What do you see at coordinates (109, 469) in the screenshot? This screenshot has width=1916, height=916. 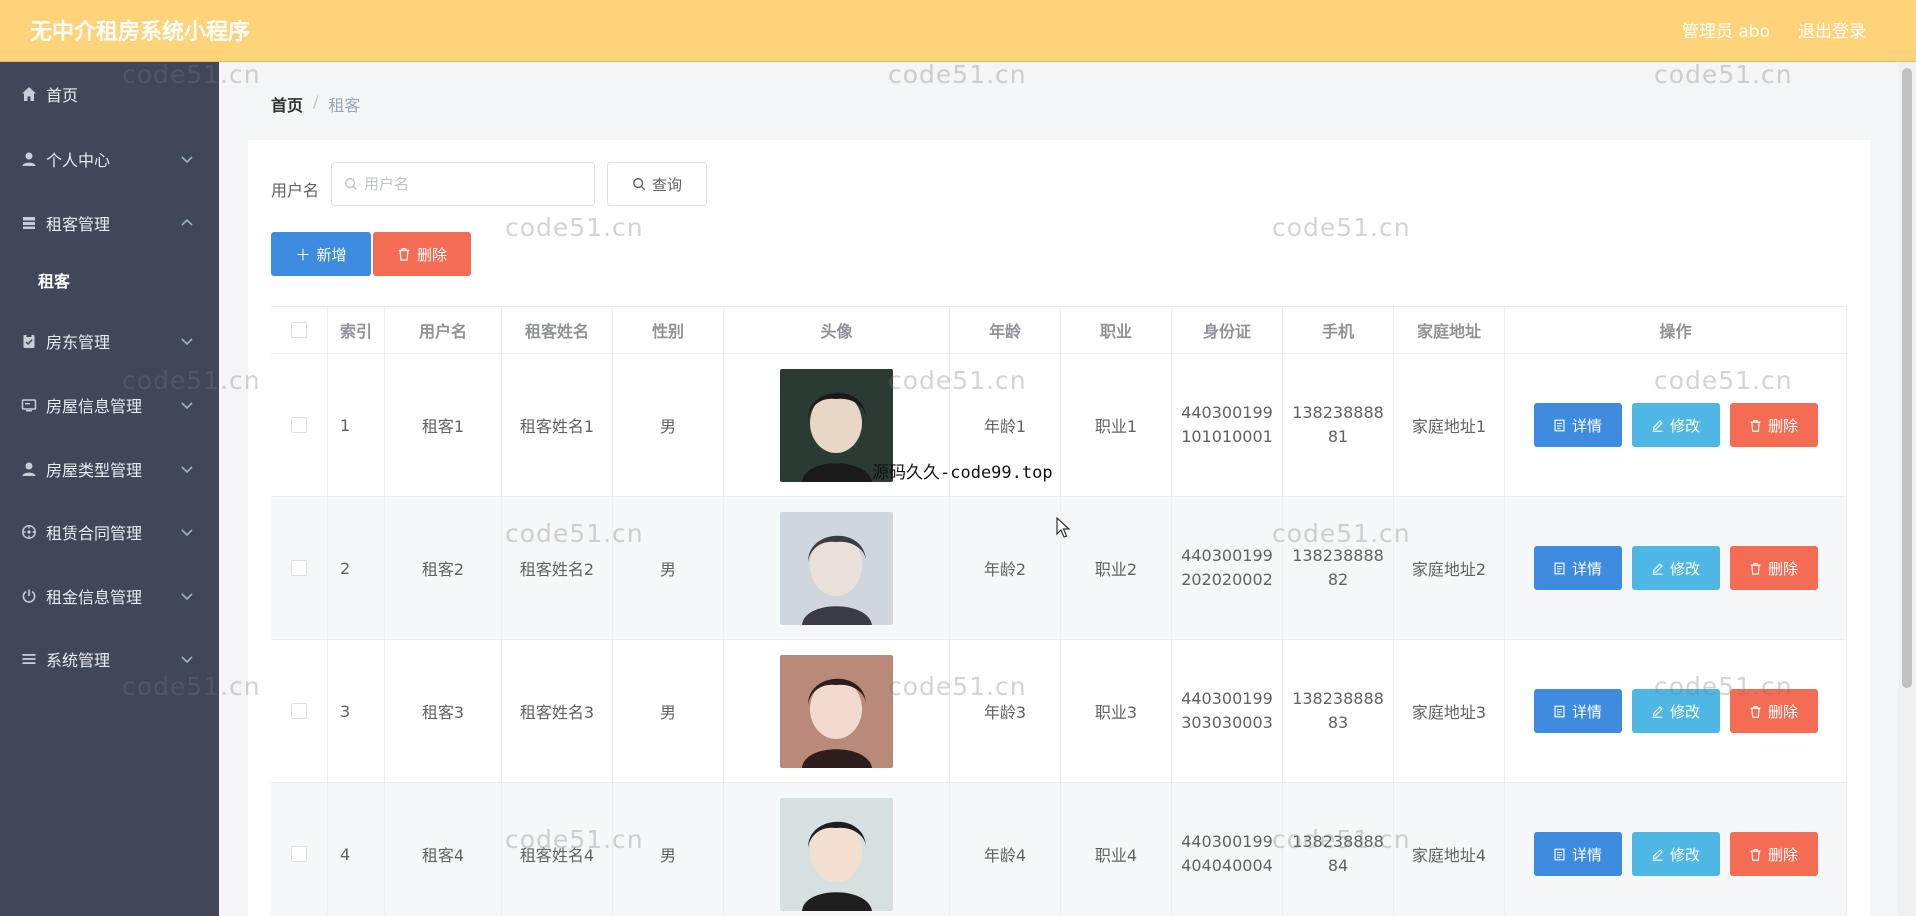 I see `sidebar-item-house-type-management: 房屋类型管理` at bounding box center [109, 469].